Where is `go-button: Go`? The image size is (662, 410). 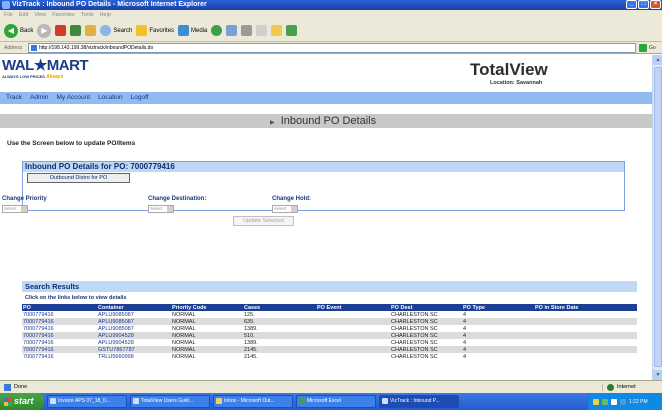
go-button: Go is located at coordinates (649, 47).